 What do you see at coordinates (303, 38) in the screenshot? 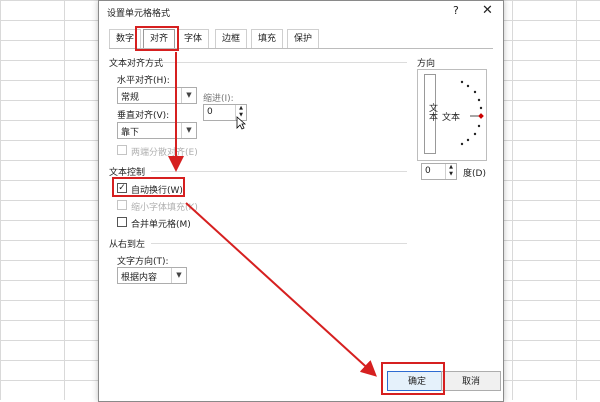
I see `tab-protection: 保护` at bounding box center [303, 38].